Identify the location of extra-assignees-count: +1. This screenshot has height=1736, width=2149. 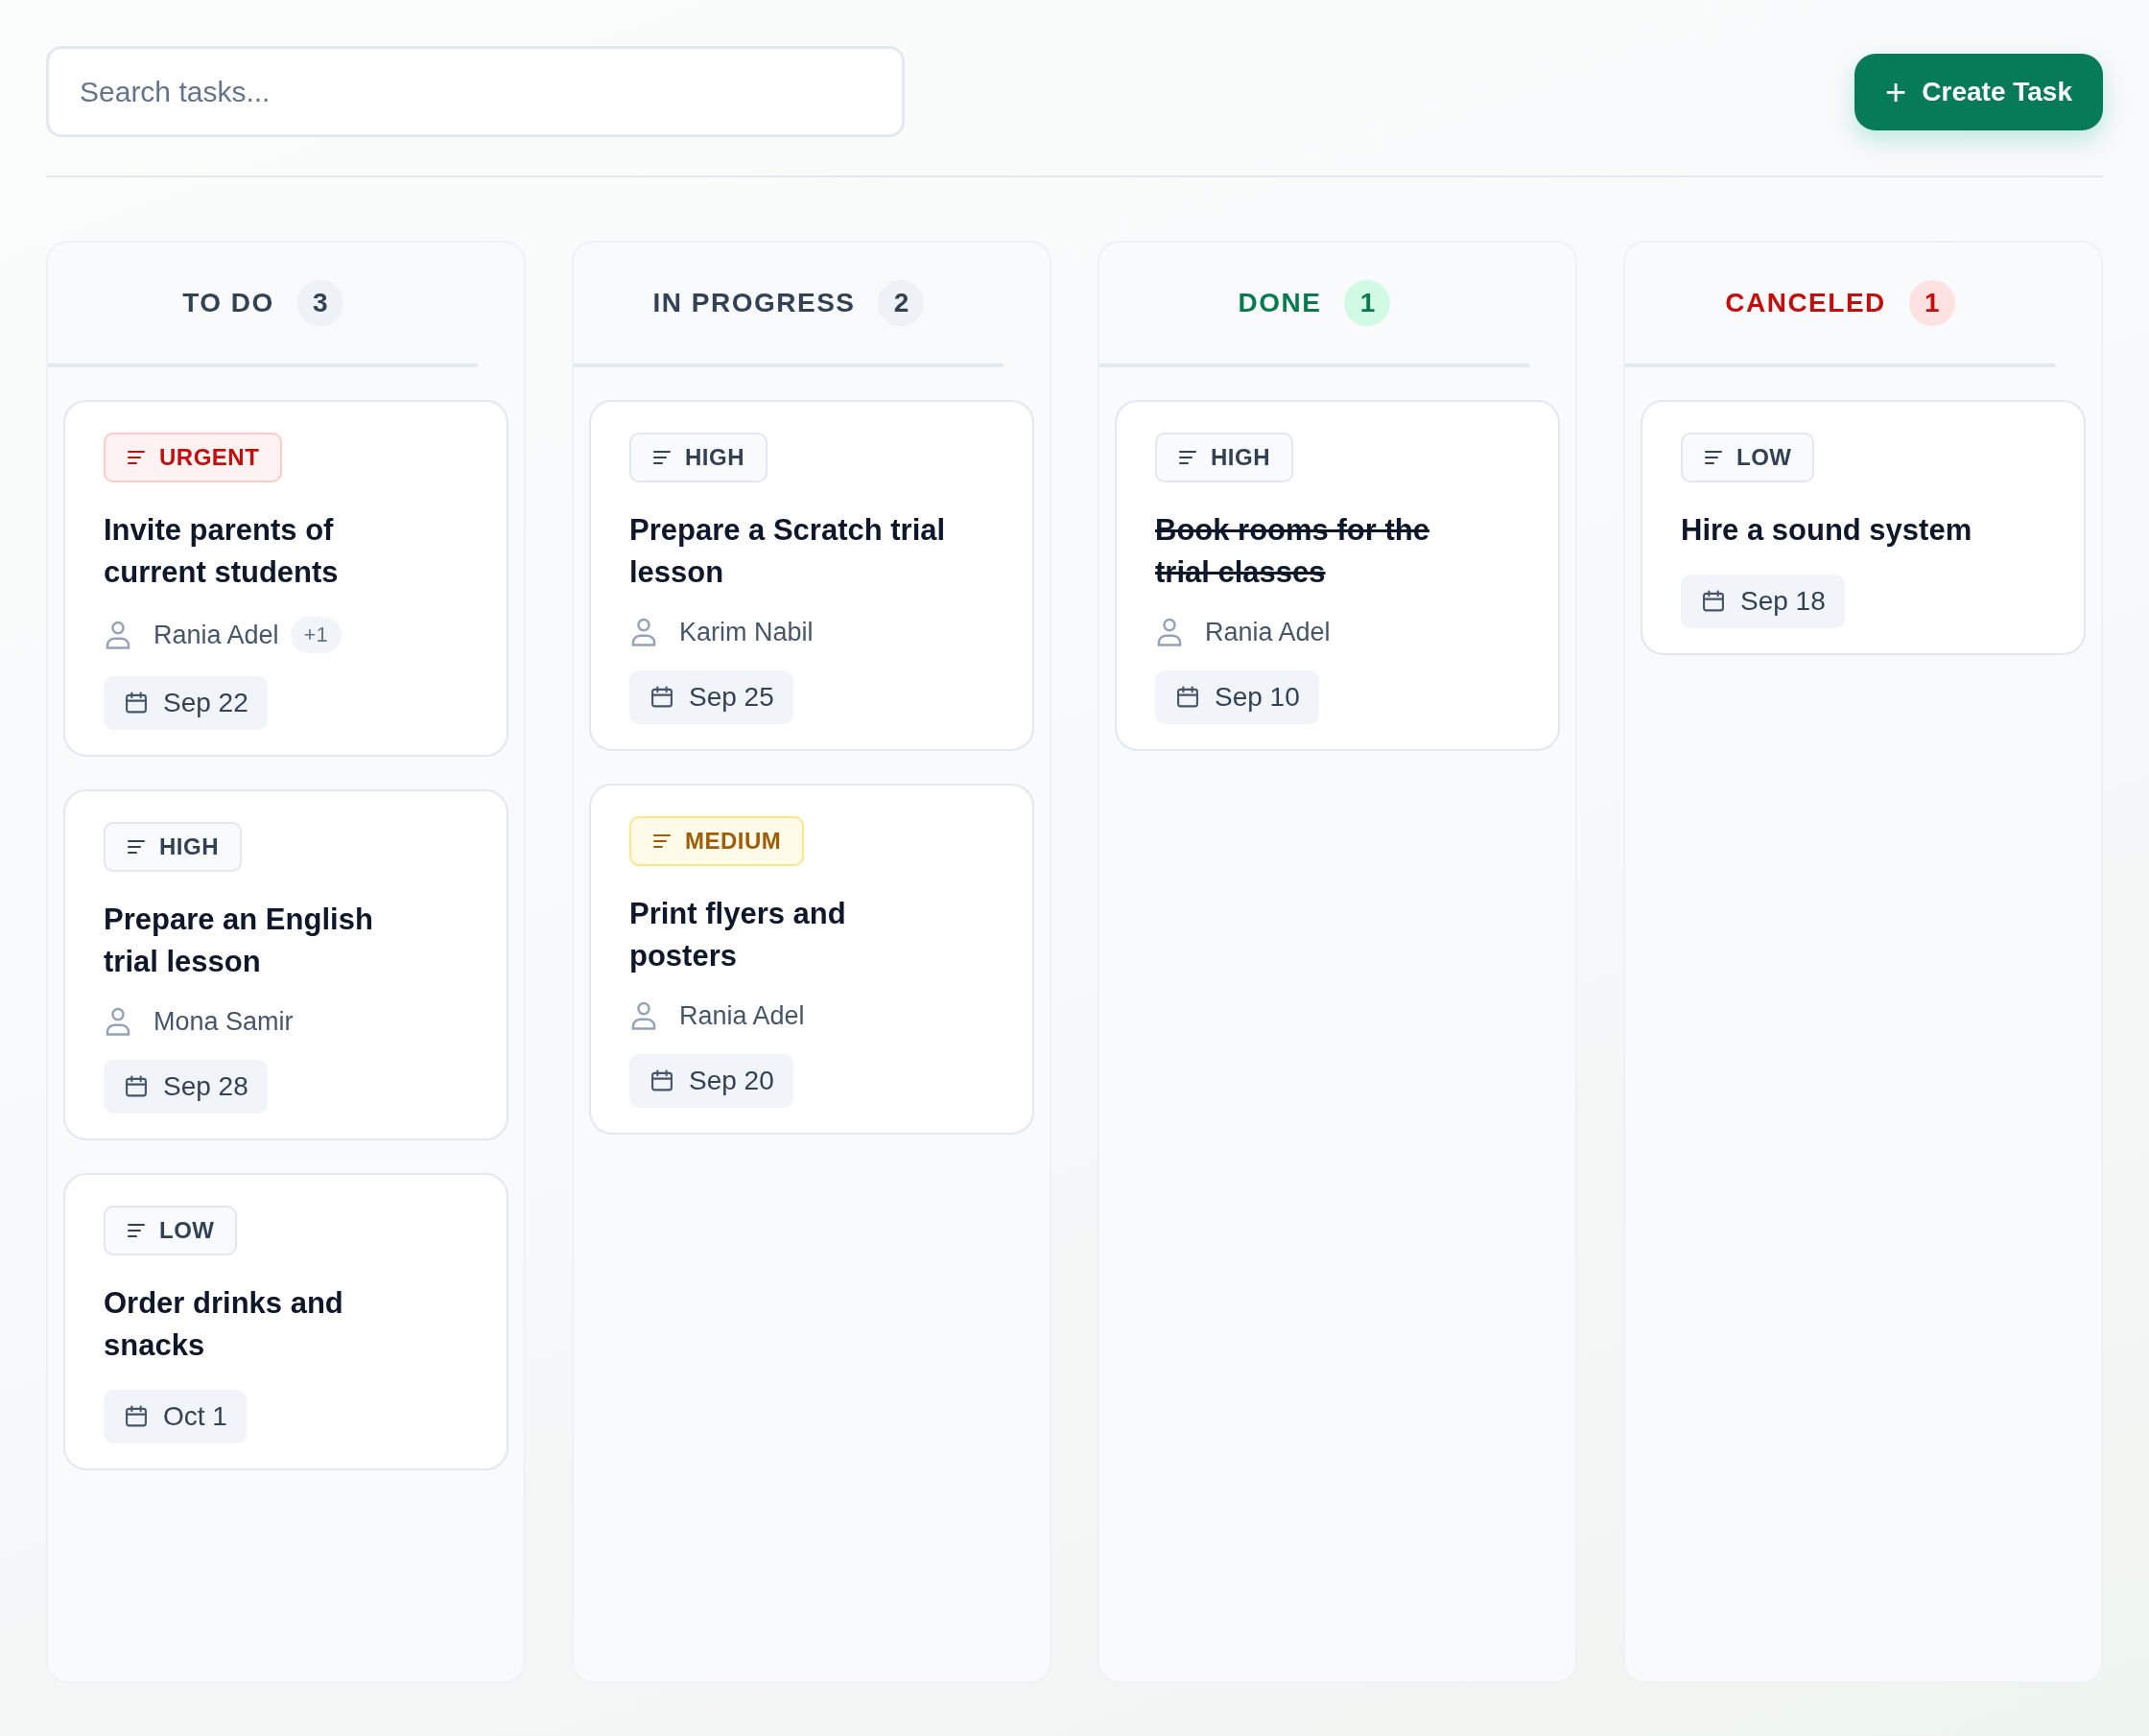
(316, 635).